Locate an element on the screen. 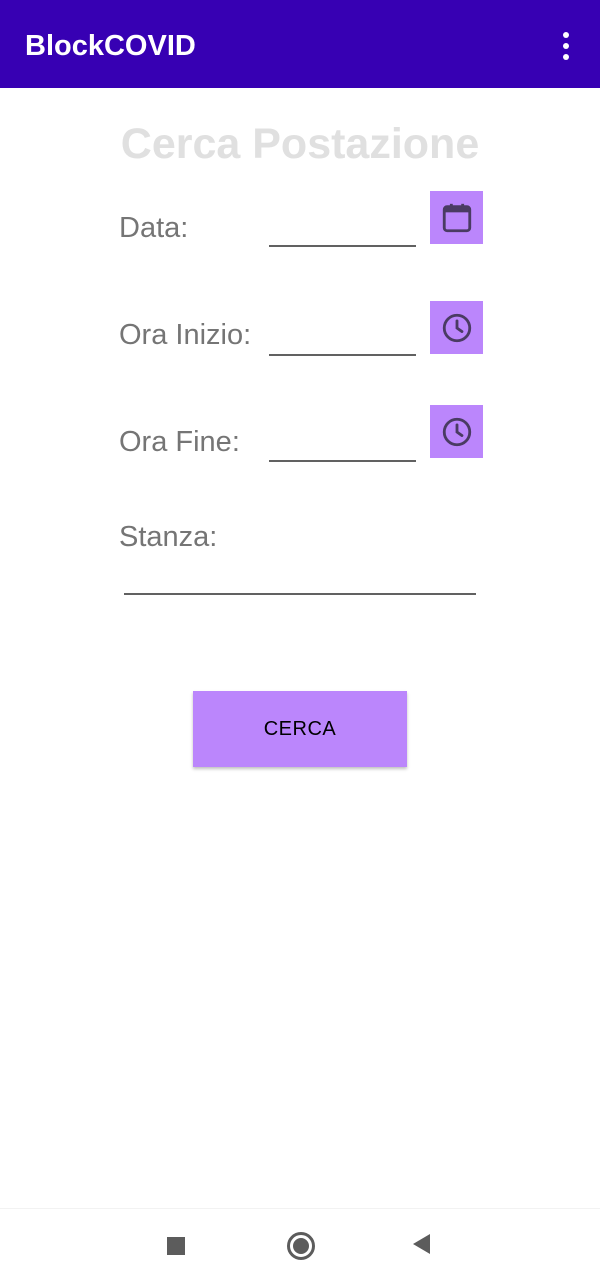  ora-fine-label: Ora Fine: is located at coordinates (179, 442).